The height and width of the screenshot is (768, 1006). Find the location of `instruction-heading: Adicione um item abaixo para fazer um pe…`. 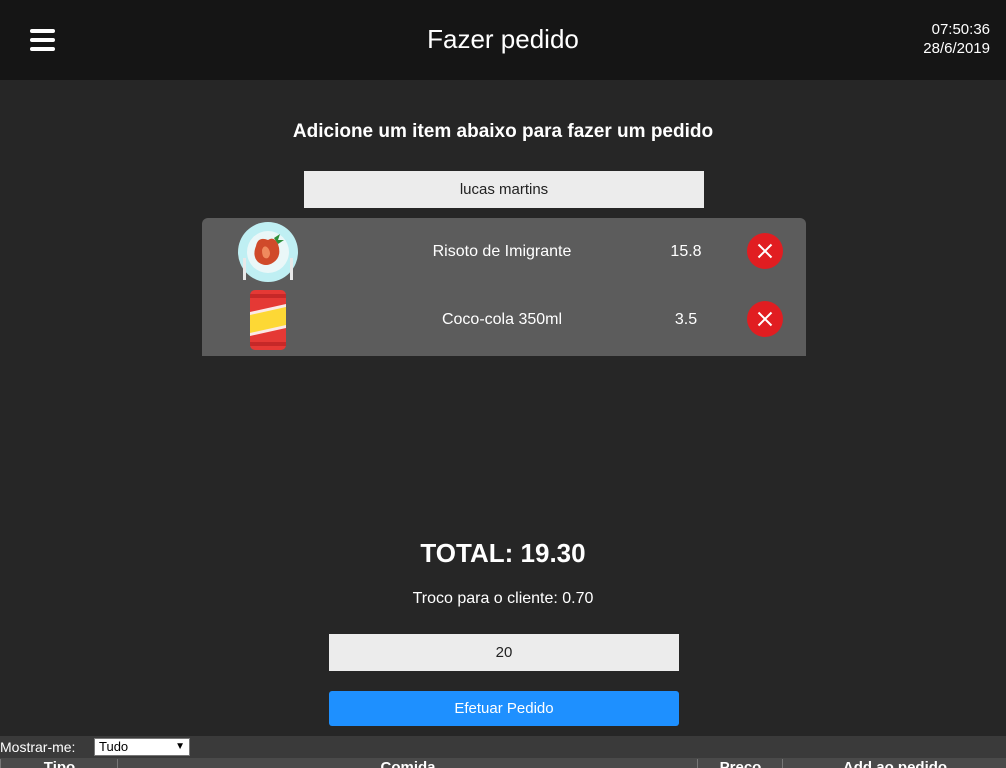

instruction-heading: Adicione um item abaixo para fazer um pe… is located at coordinates (503, 131).